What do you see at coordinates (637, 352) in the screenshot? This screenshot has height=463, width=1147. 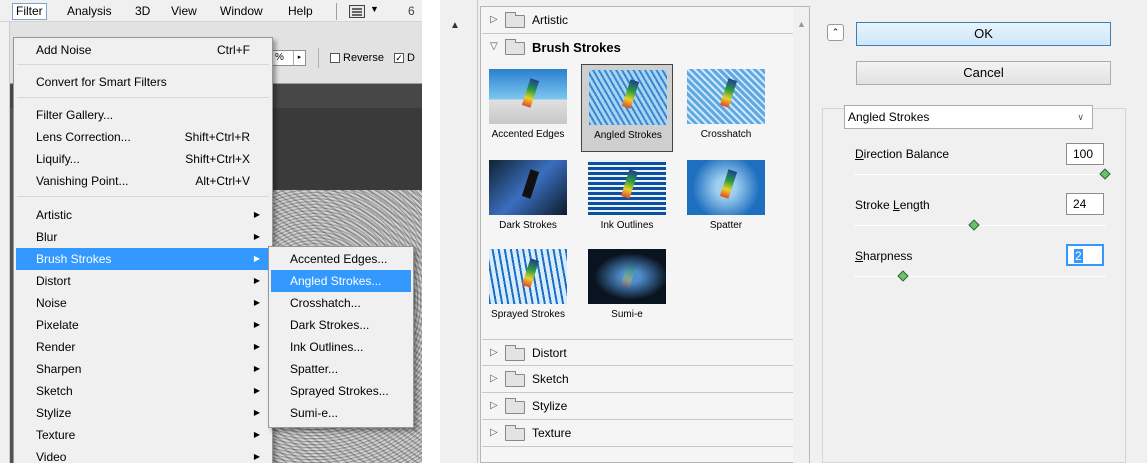 I see `category-distort: ▷ Distort` at bounding box center [637, 352].